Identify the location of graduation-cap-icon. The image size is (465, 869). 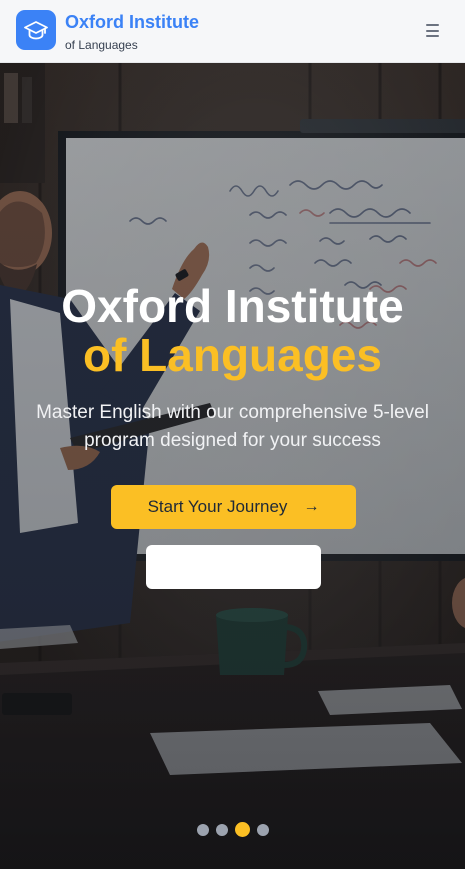
(36, 30).